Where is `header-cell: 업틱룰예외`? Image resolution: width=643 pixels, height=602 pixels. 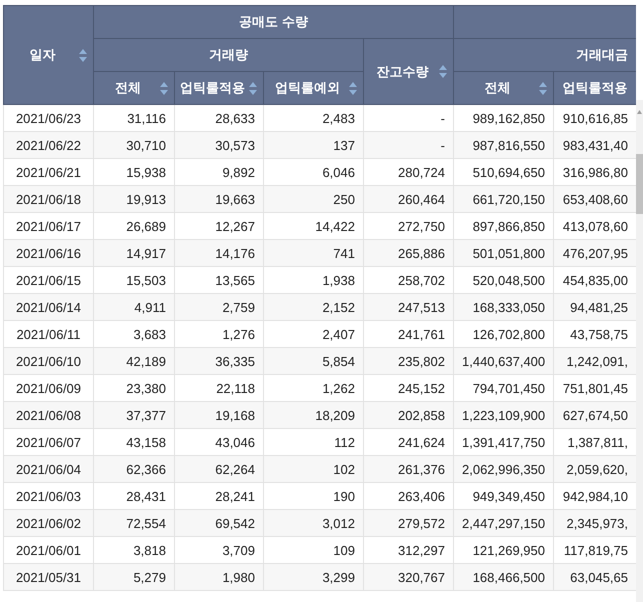
header-cell: 업틱룰예외 is located at coordinates (314, 88).